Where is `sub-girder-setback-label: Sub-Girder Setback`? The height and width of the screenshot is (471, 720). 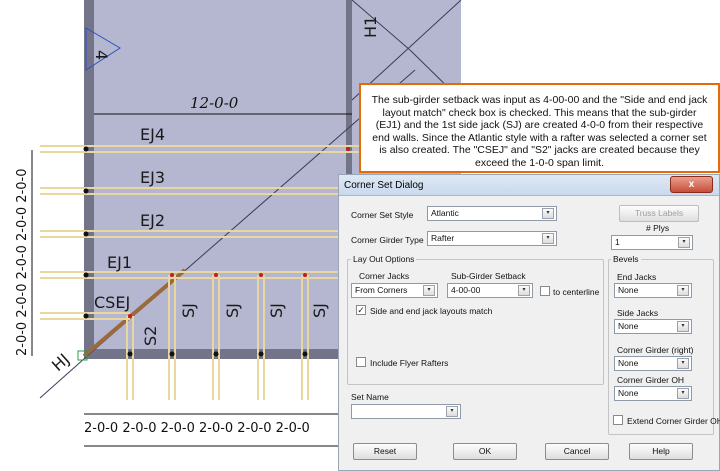 sub-girder-setback-label: Sub-Girder Setback is located at coordinates (488, 276).